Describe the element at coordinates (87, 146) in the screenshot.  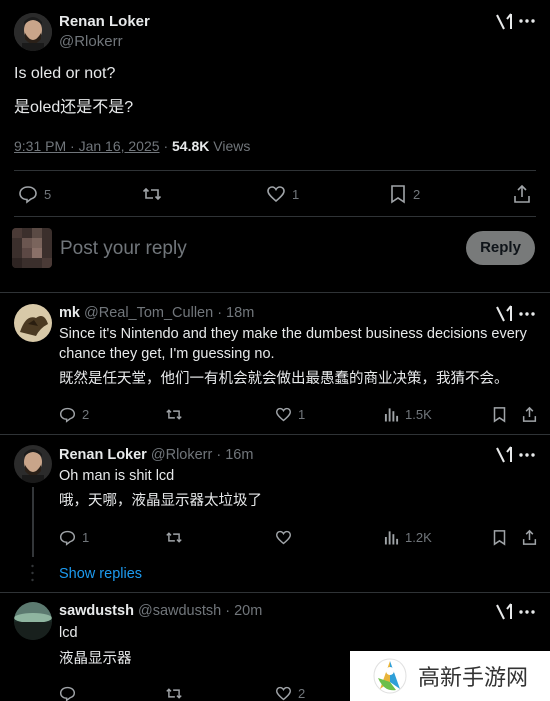
I see `post-timestamp: 9:31 PM · Jan 16, 2025` at that location.